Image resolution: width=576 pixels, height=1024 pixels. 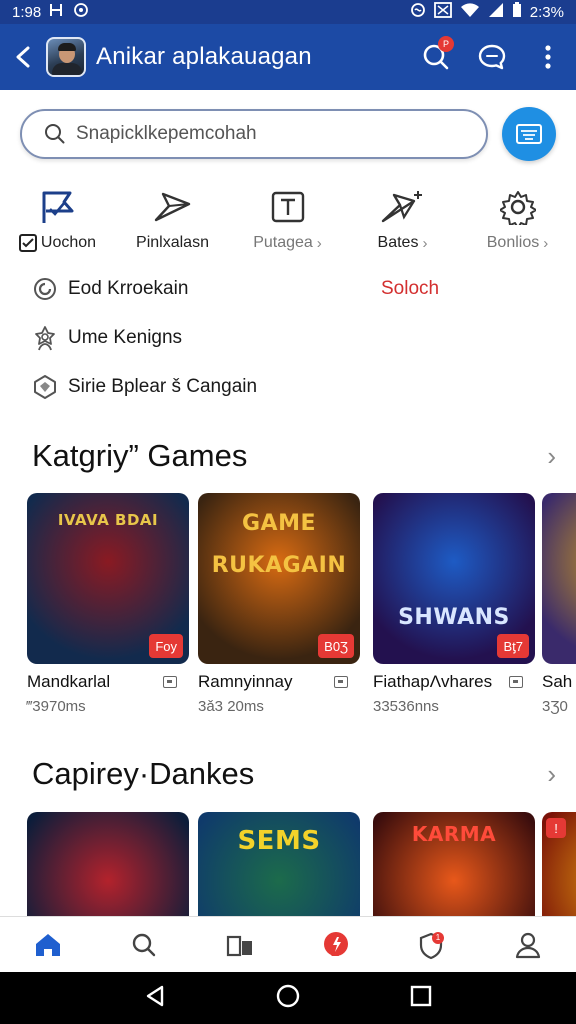 What do you see at coordinates (297, 774) in the screenshot?
I see `section-header: Capirey·Dankes ›` at bounding box center [297, 774].